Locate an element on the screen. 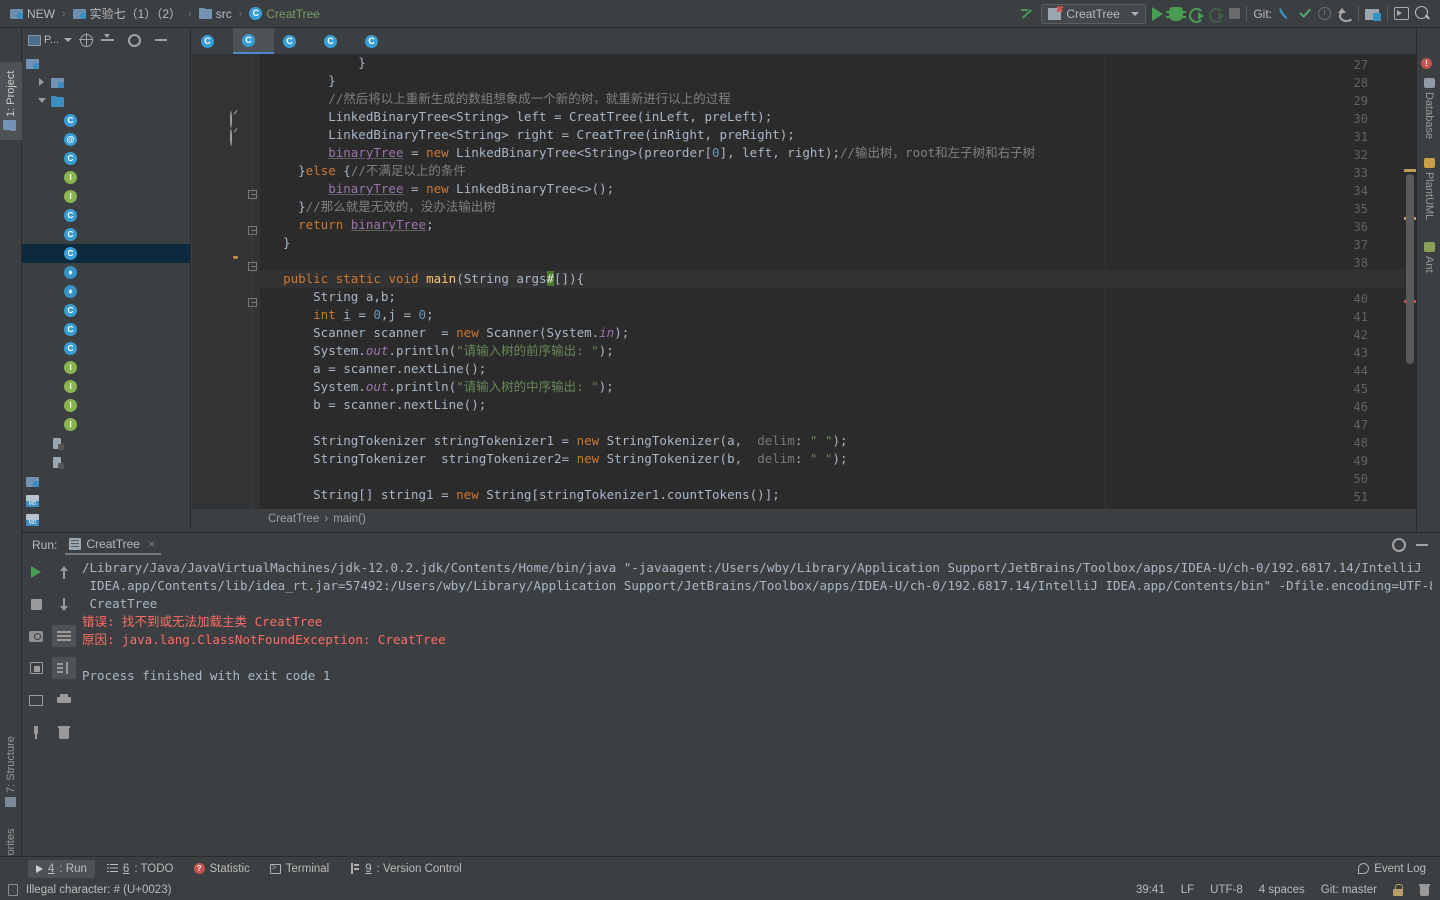 Image resolution: width=1440 pixels, height=900 pixels. sidebar-item-database: Database is located at coordinates (1420, 115).